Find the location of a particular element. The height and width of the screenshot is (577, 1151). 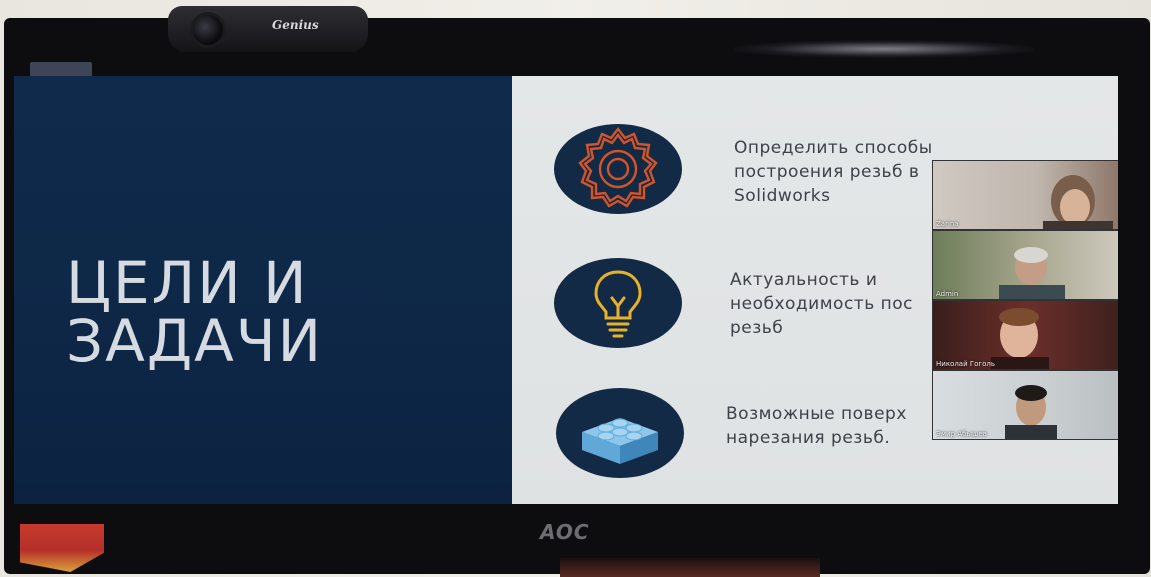

monitor-brand: AOC is located at coordinates (565, 532).